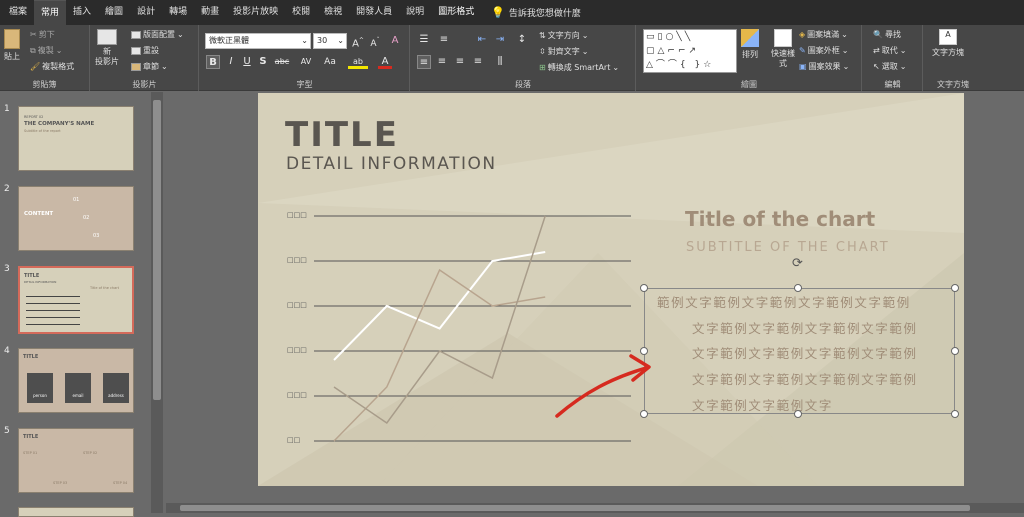  I want to click on arrange-button: 排列, so click(750, 44).